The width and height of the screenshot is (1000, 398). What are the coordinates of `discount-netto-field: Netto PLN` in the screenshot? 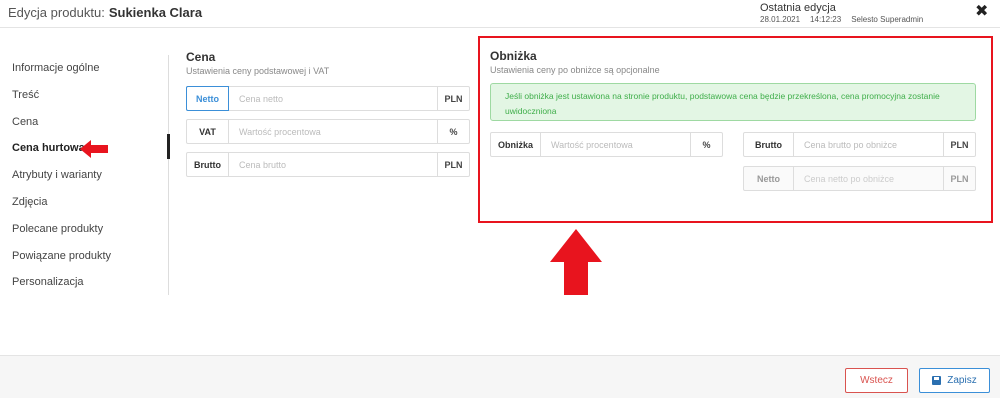 It's located at (859, 178).